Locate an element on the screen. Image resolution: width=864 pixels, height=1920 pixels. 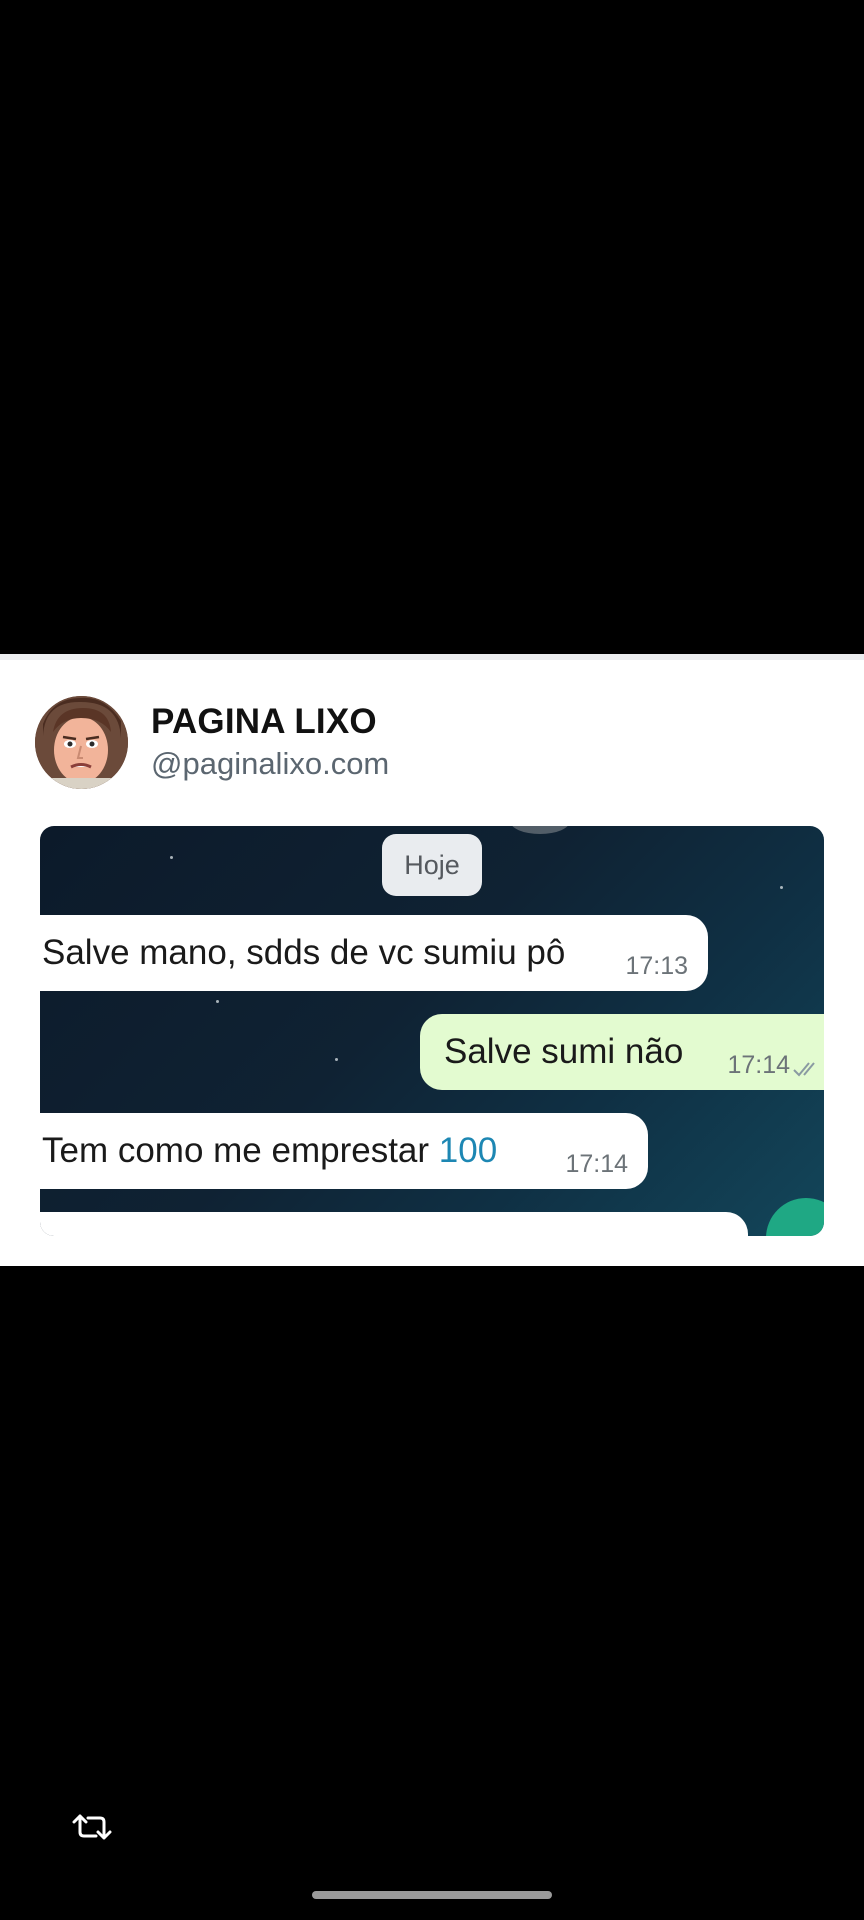
message-bubble-incoming: Tem como me emprestar 100 17:14 is located at coordinates (344, 1151).